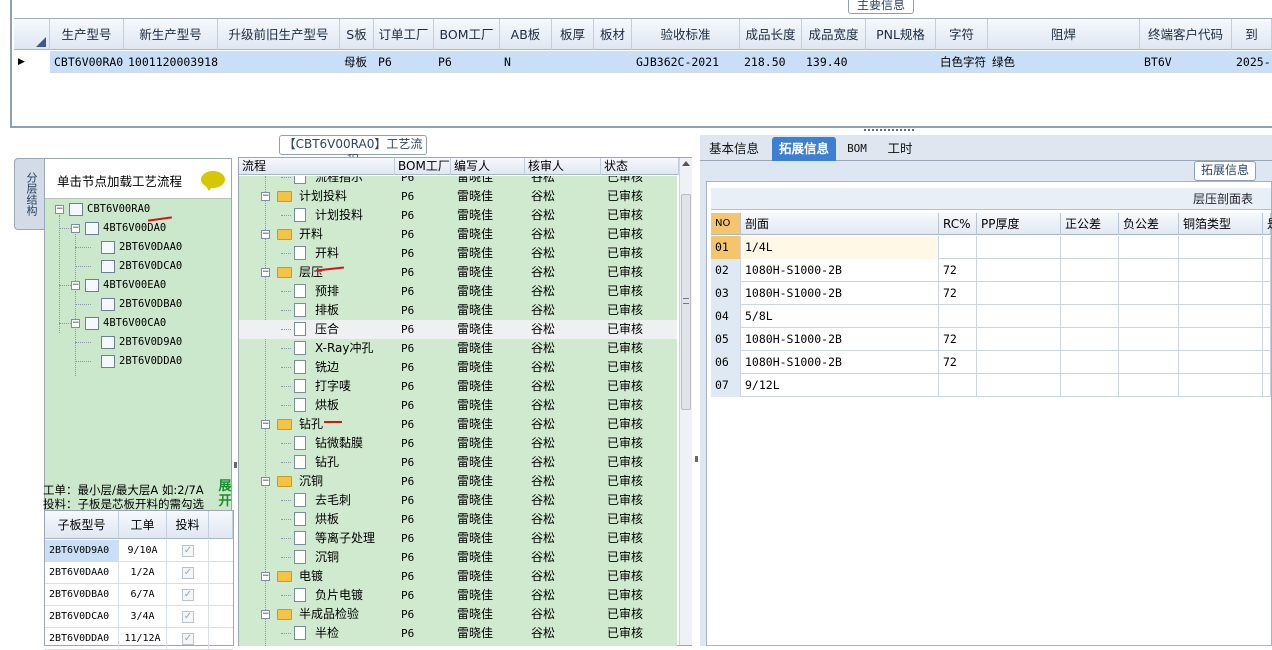  What do you see at coordinates (188, 525) in the screenshot?
I see `column-header: 投料` at bounding box center [188, 525].